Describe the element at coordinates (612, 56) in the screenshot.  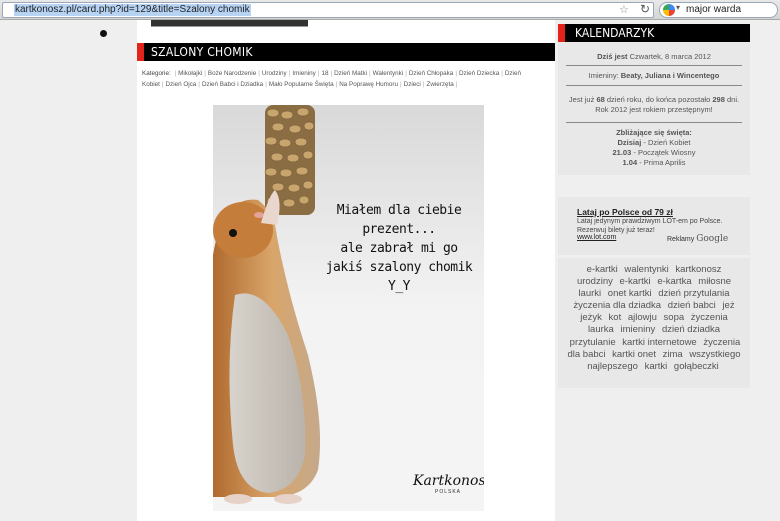
I see `today-label: Dziś jest` at that location.